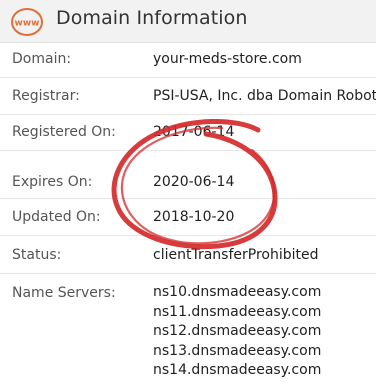 Image resolution: width=376 pixels, height=385 pixels. I want to click on updated-on-label: Updated On:, so click(56, 217).